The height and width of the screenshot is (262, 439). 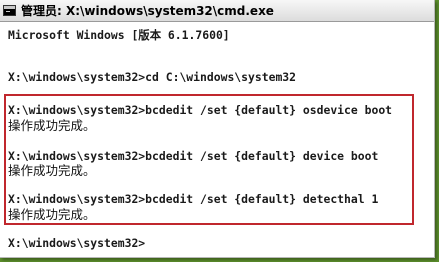 I want to click on console-prompt: X:\windows\system32>, so click(x=77, y=243).